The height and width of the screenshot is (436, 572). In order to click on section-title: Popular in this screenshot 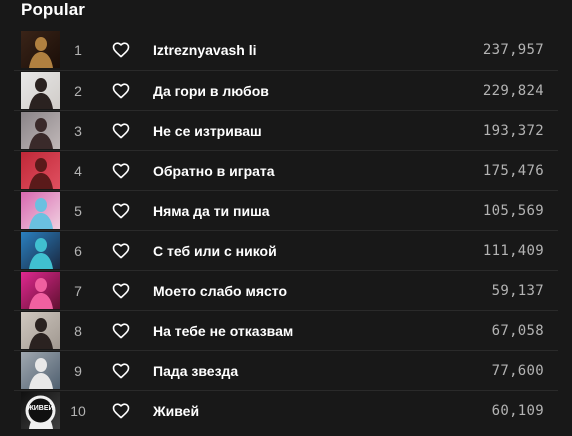, I will do `click(53, 9)`.